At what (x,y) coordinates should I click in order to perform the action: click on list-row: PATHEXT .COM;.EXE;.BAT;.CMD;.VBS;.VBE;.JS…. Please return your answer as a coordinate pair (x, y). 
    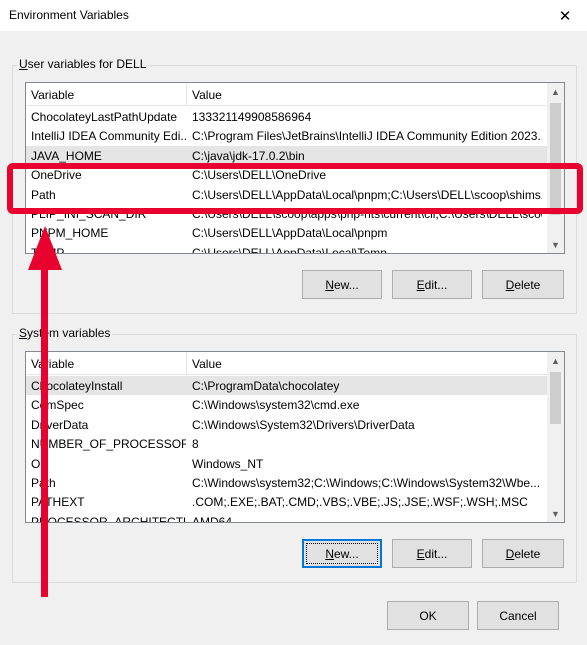
    Looking at the image, I should click on (286, 501).